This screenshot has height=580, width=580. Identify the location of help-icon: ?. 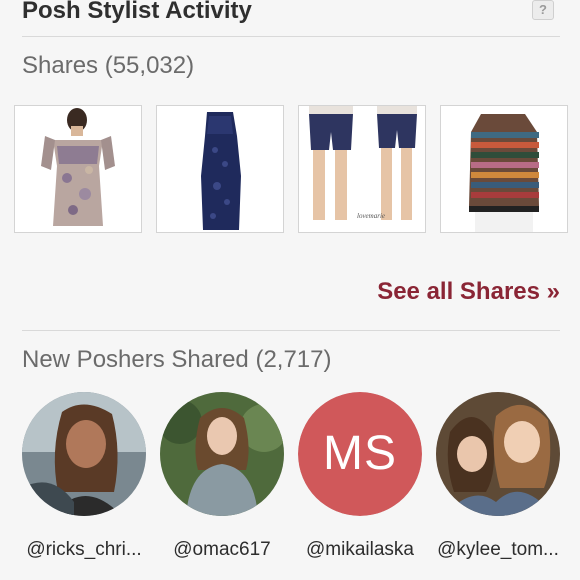
(543, 10).